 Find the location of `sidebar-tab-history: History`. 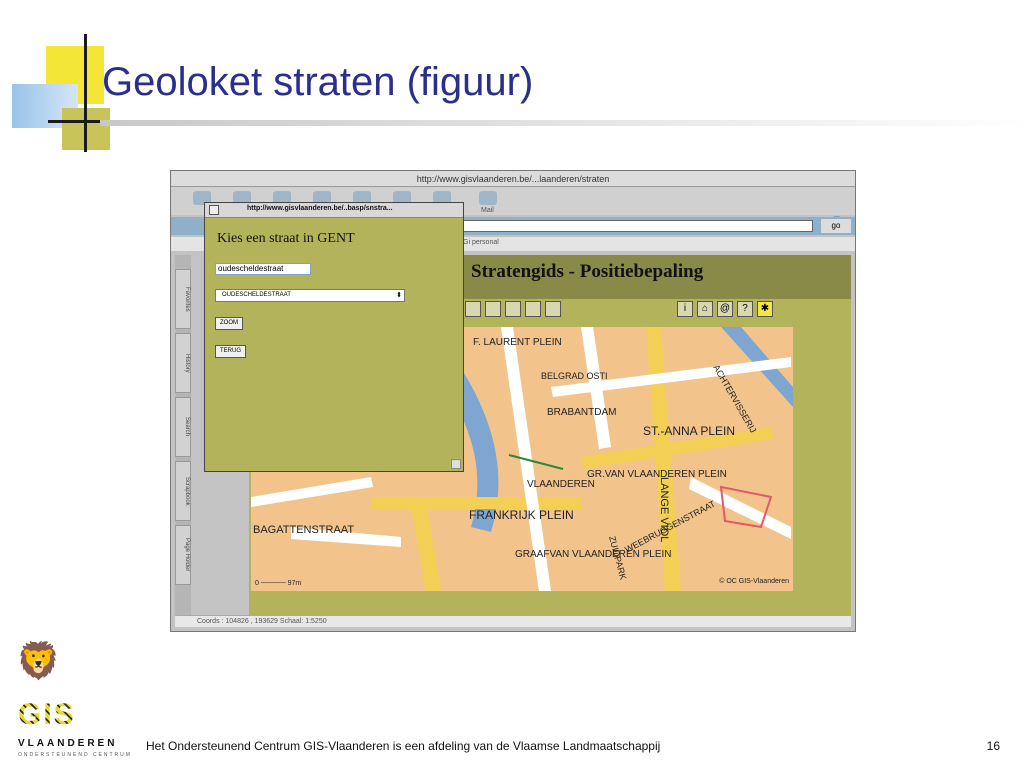

sidebar-tab-history: History is located at coordinates (183, 363).